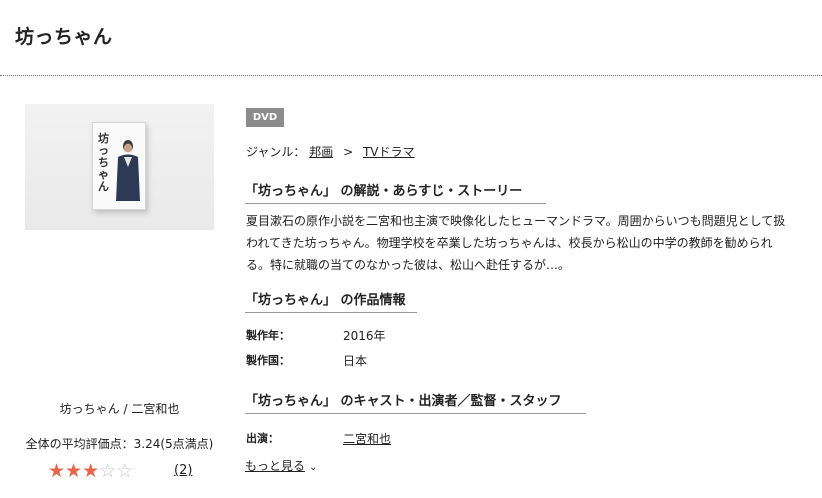 The height and width of the screenshot is (498, 822). Describe the element at coordinates (64, 37) in the screenshot. I see `page-title: 坊っちゃん` at that location.